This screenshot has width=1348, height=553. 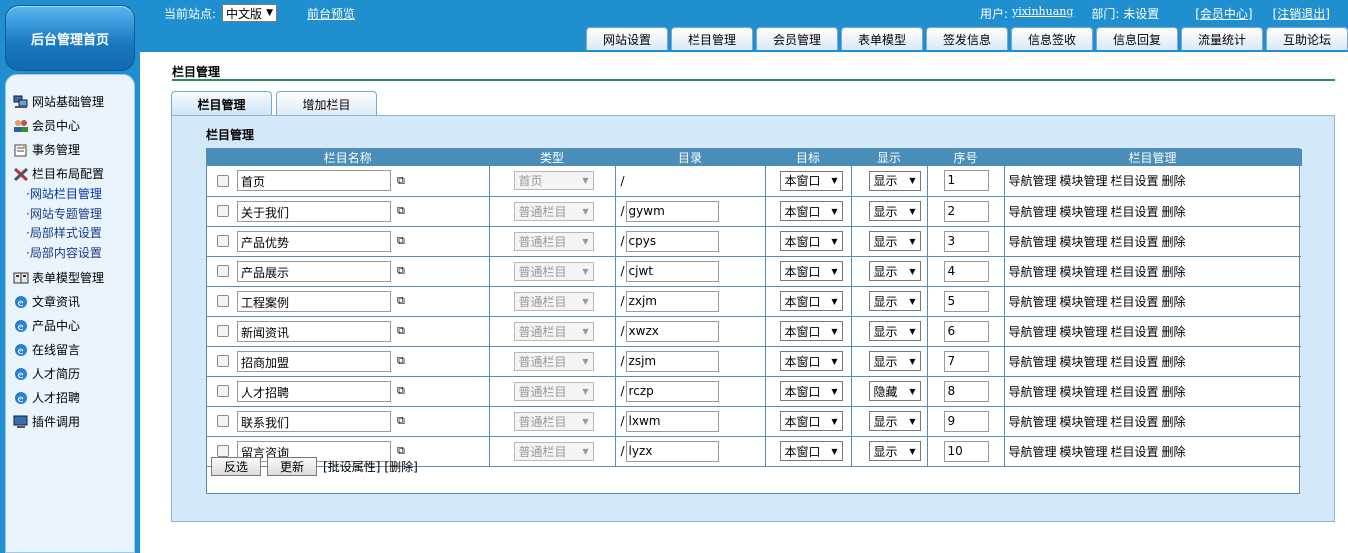 I want to click on dir-input: xwzx, so click(x=672, y=331).